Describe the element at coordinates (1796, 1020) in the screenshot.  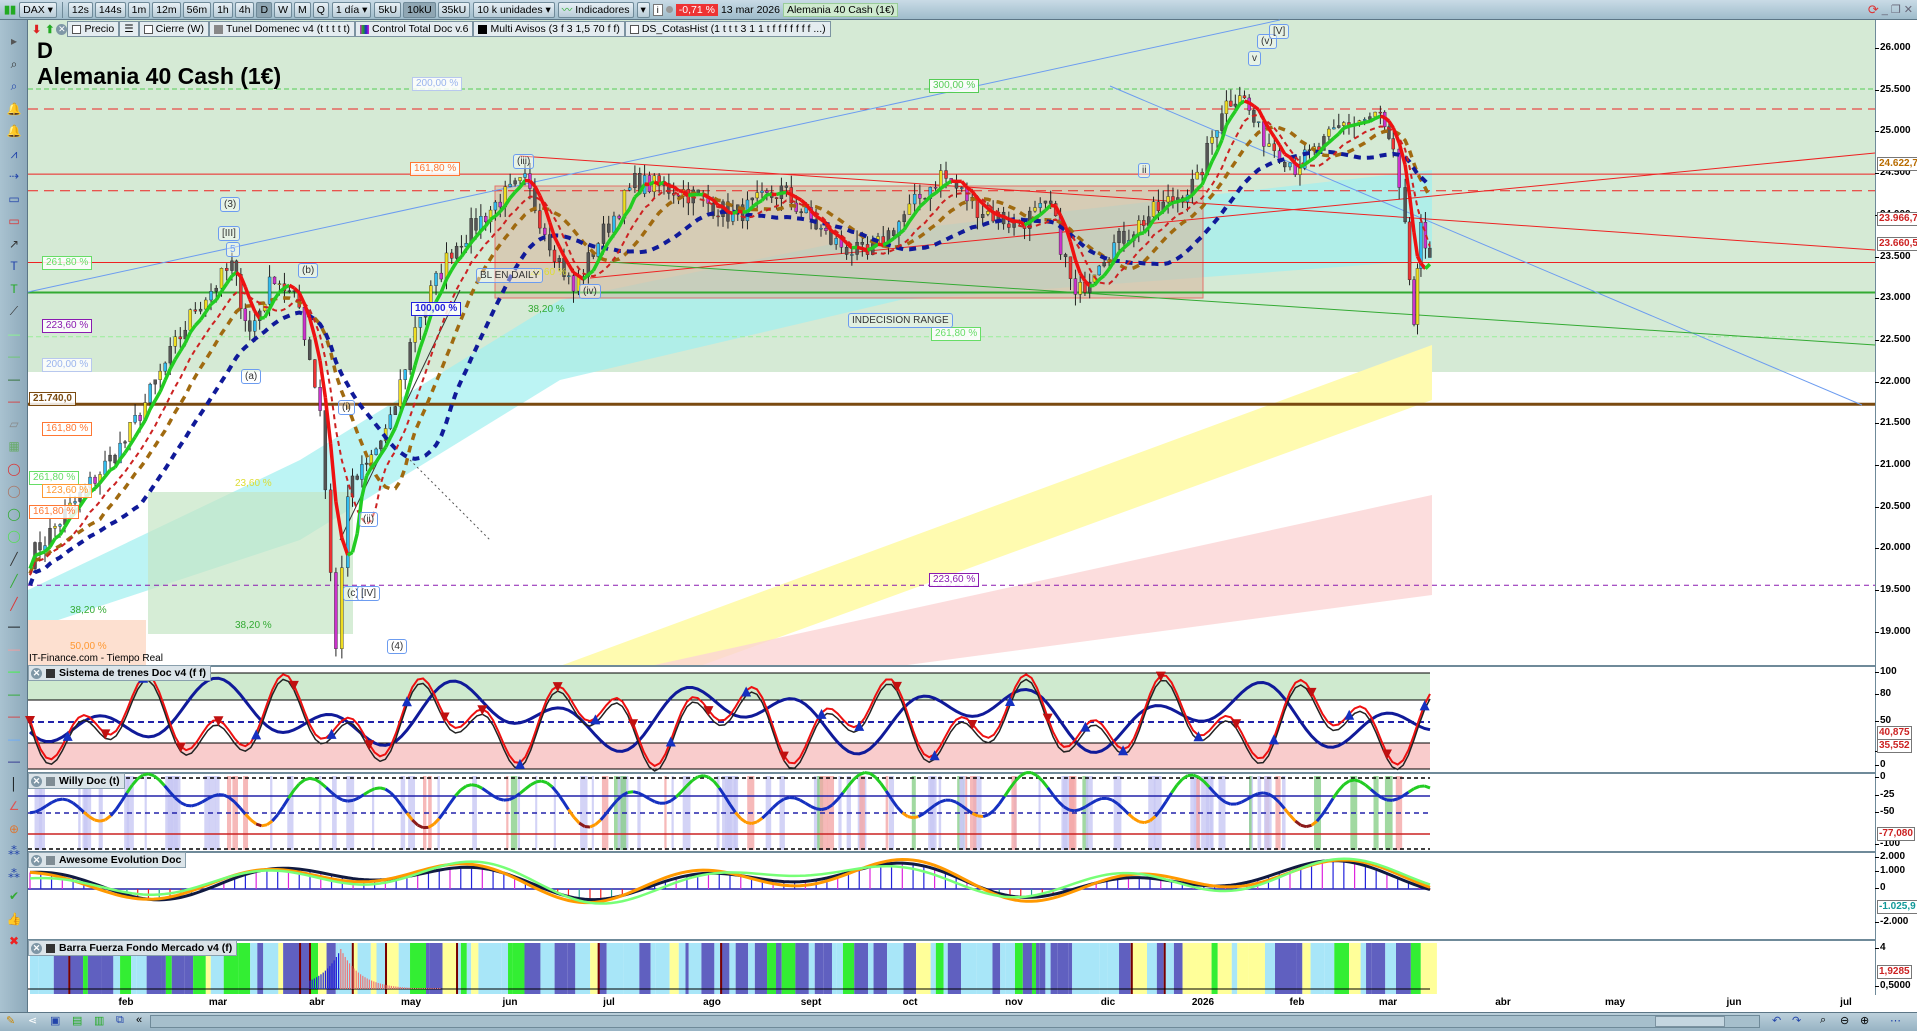
I see `redo-icon: ↷` at that location.